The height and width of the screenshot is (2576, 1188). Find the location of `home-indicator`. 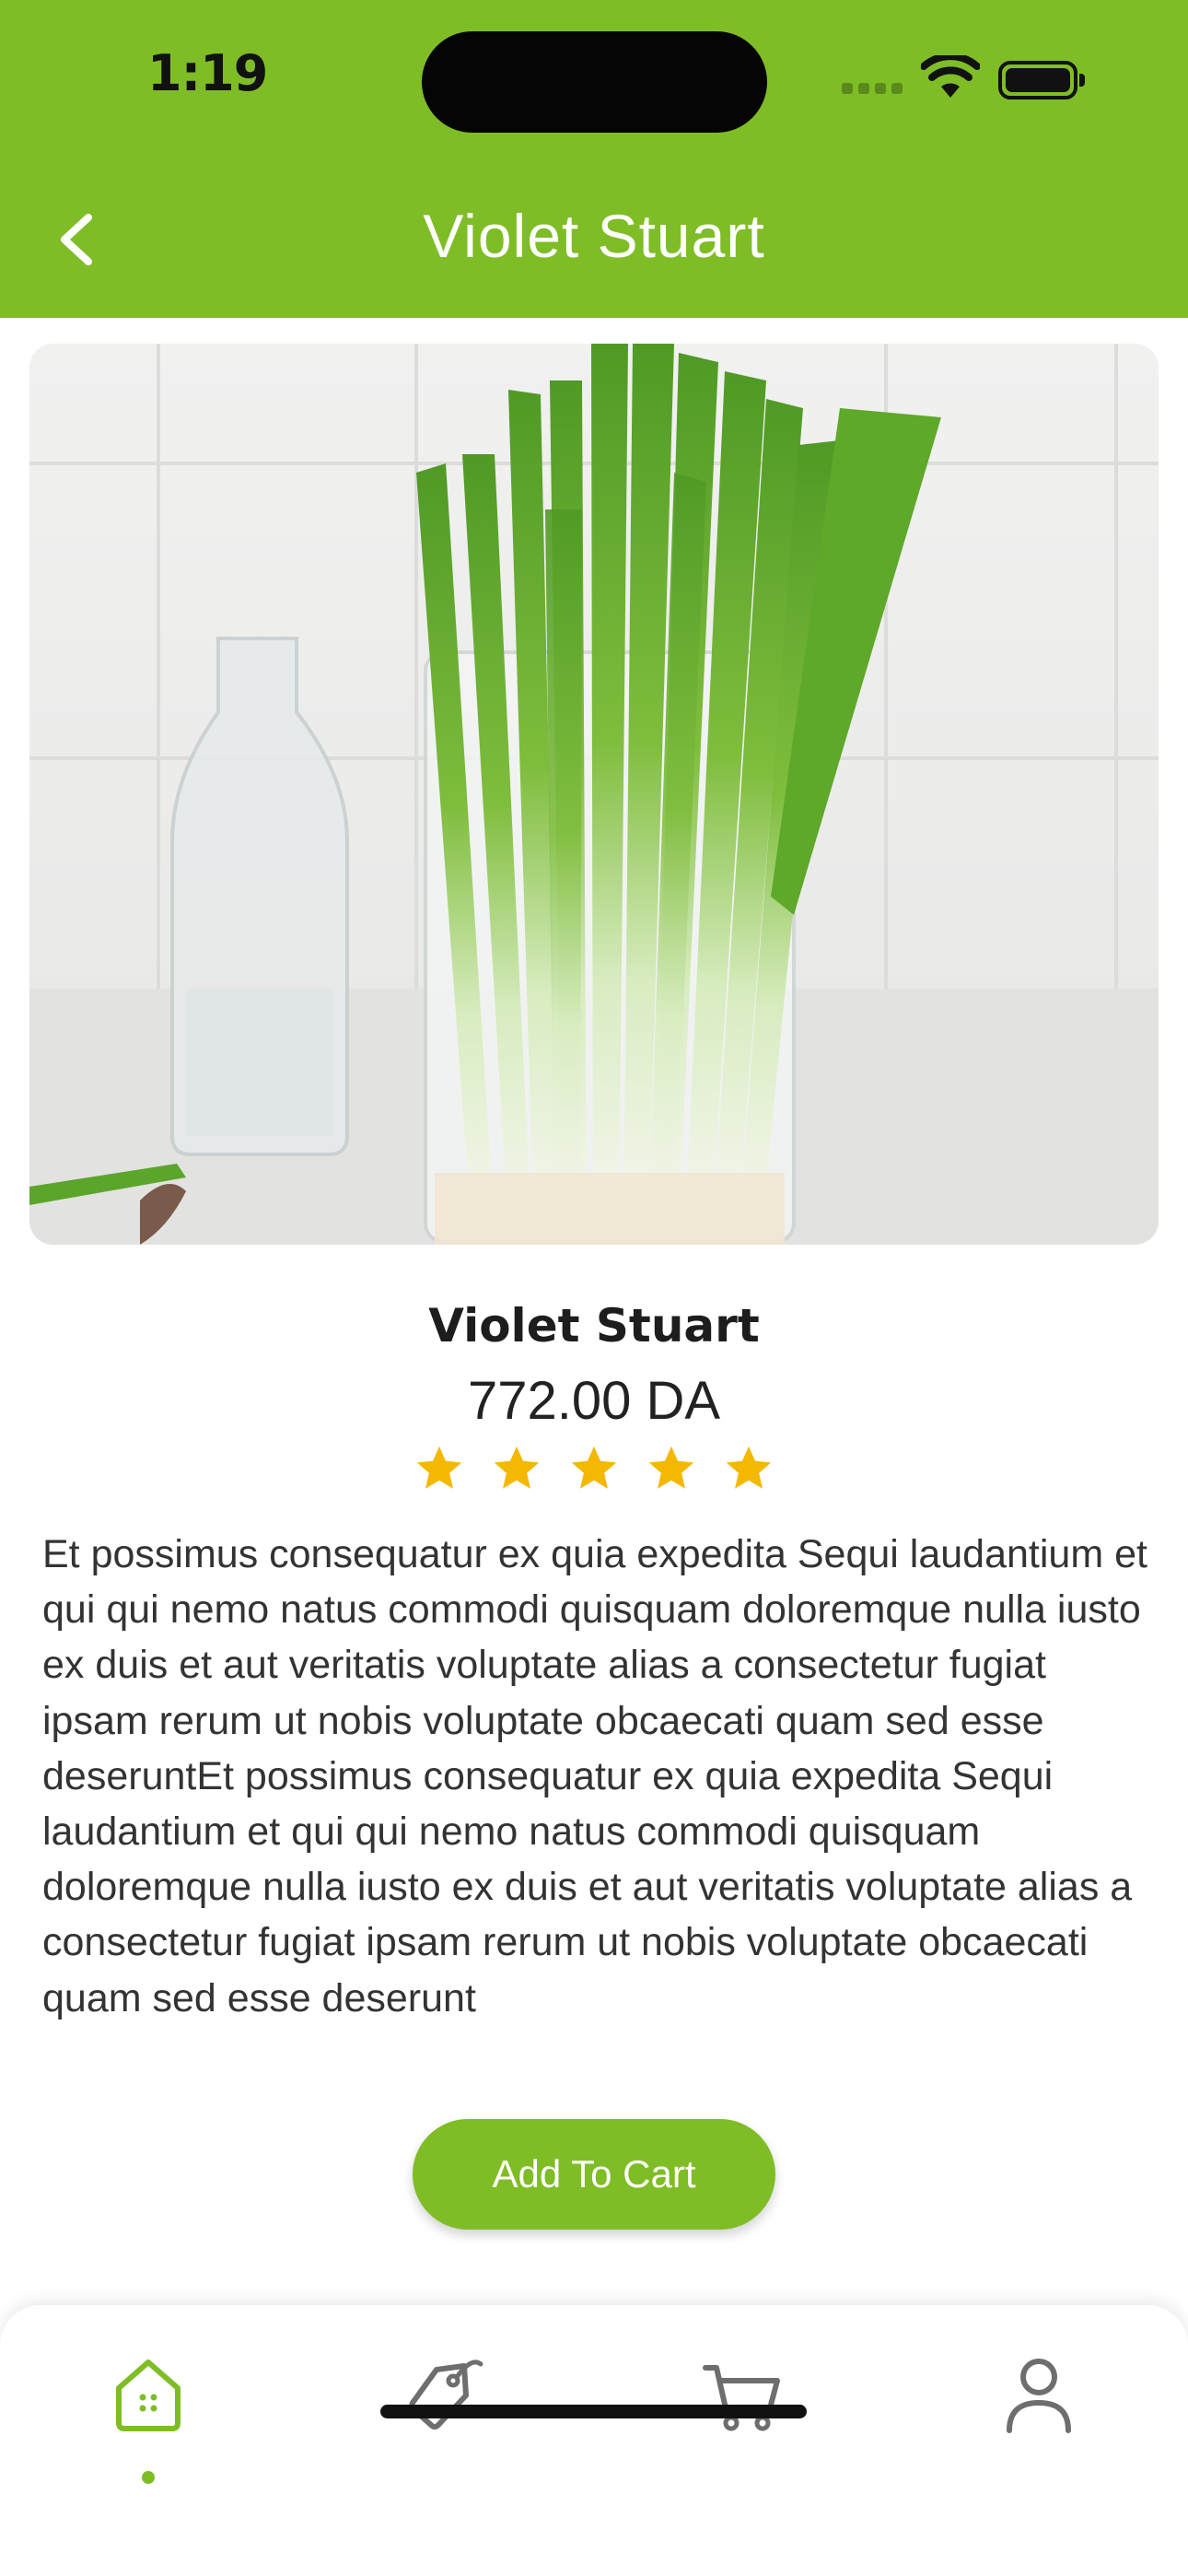

home-indicator is located at coordinates (593, 2411).